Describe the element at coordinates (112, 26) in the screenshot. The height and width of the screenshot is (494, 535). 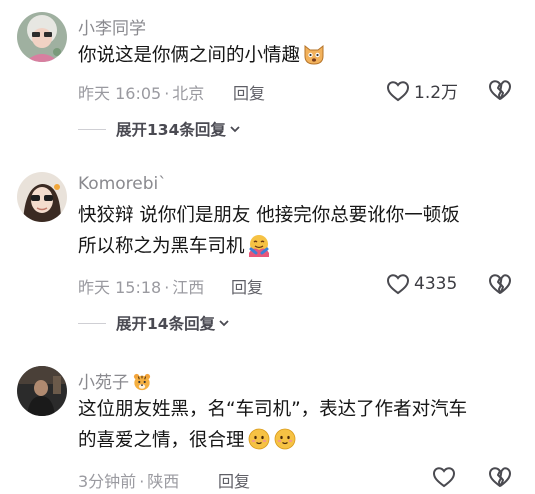
I see `username: 小李同学` at that location.